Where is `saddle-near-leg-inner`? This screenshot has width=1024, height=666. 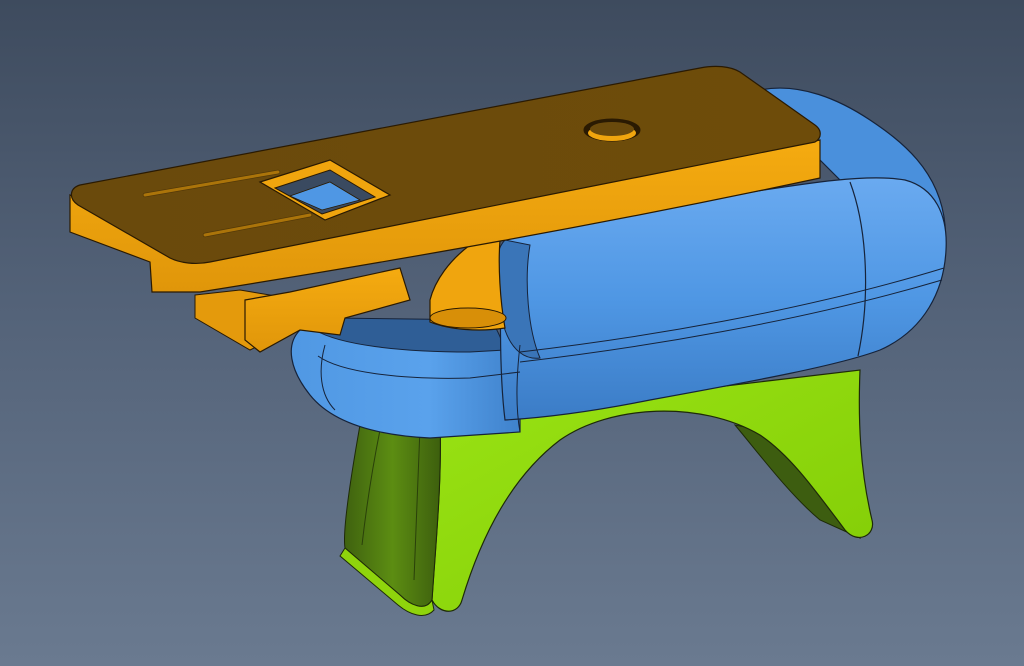
saddle-near-leg-inner is located at coordinates (392, 513).